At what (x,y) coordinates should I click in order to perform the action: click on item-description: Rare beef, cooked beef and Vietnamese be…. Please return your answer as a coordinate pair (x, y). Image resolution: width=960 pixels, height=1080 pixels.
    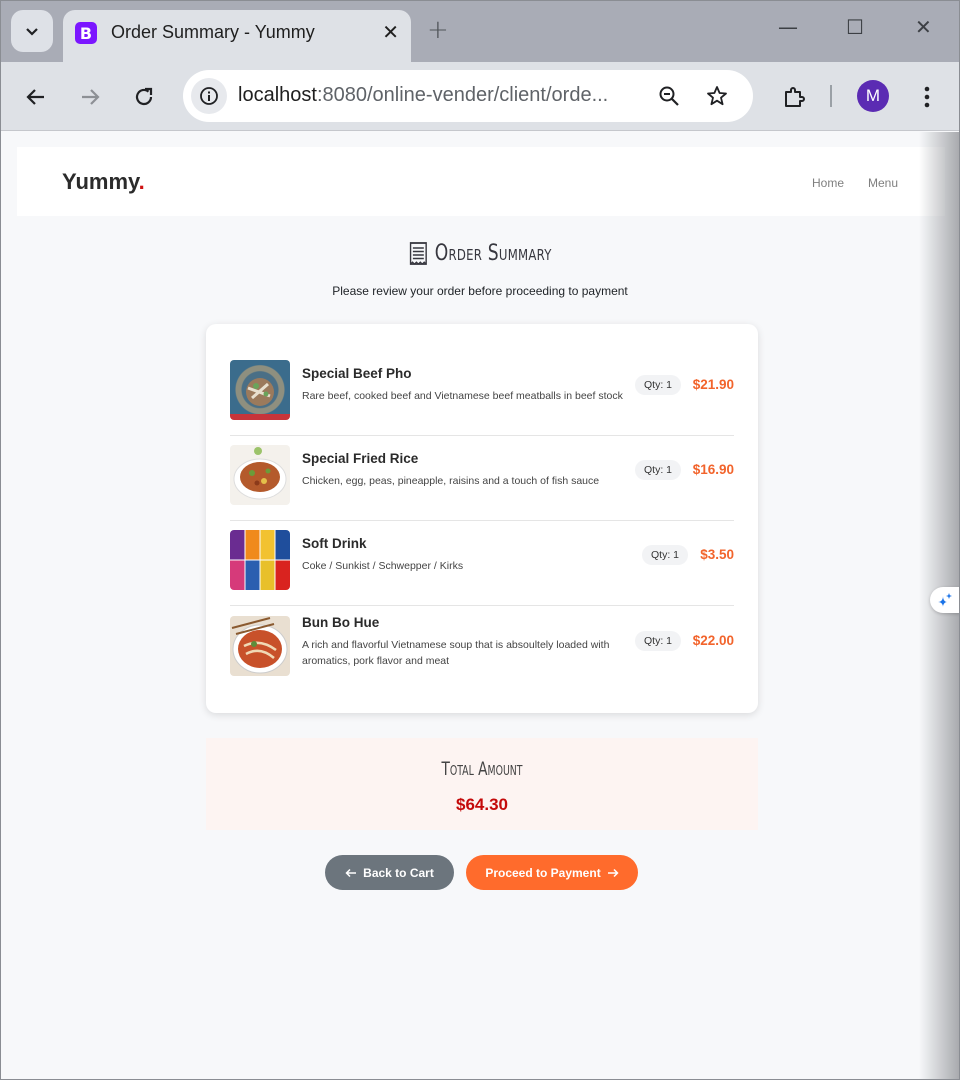
    Looking at the image, I should click on (462, 396).